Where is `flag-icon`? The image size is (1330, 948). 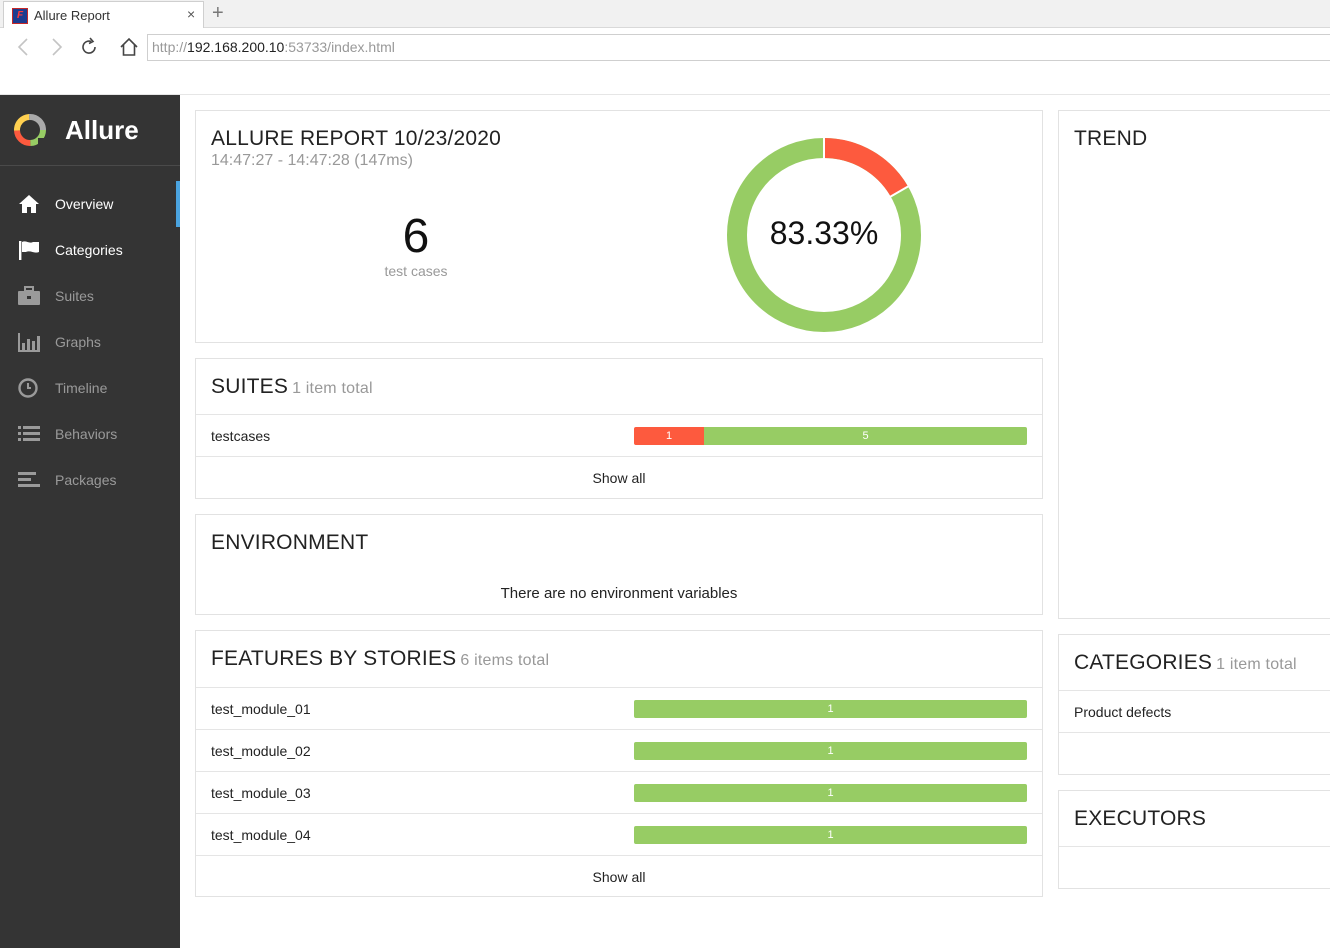
flag-icon is located at coordinates (29, 250).